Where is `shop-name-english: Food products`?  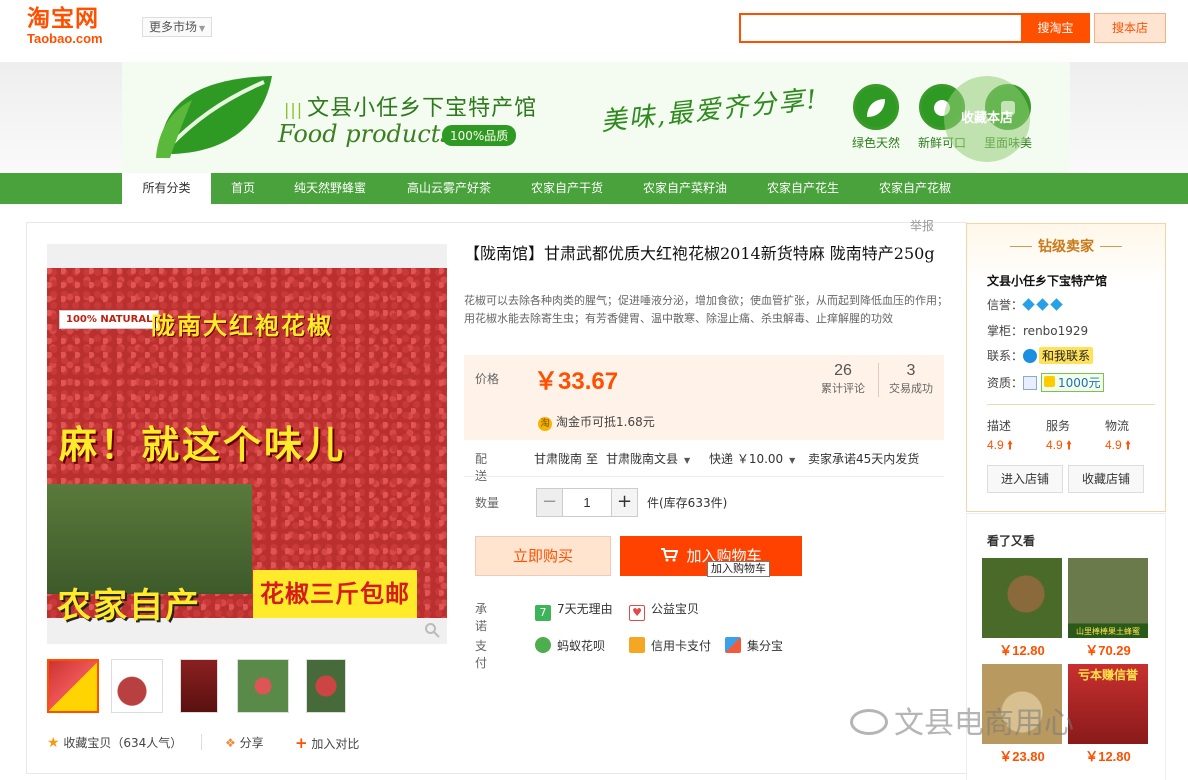
shop-name-english: Food products is located at coordinates (365, 134).